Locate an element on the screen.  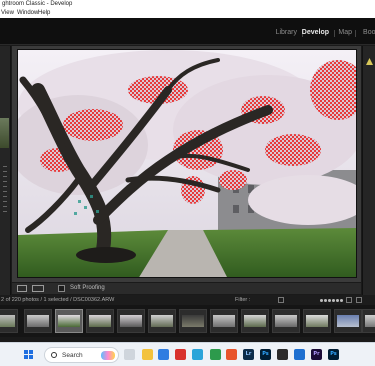
soft-proofing-checkbox is located at coordinates (61, 288).